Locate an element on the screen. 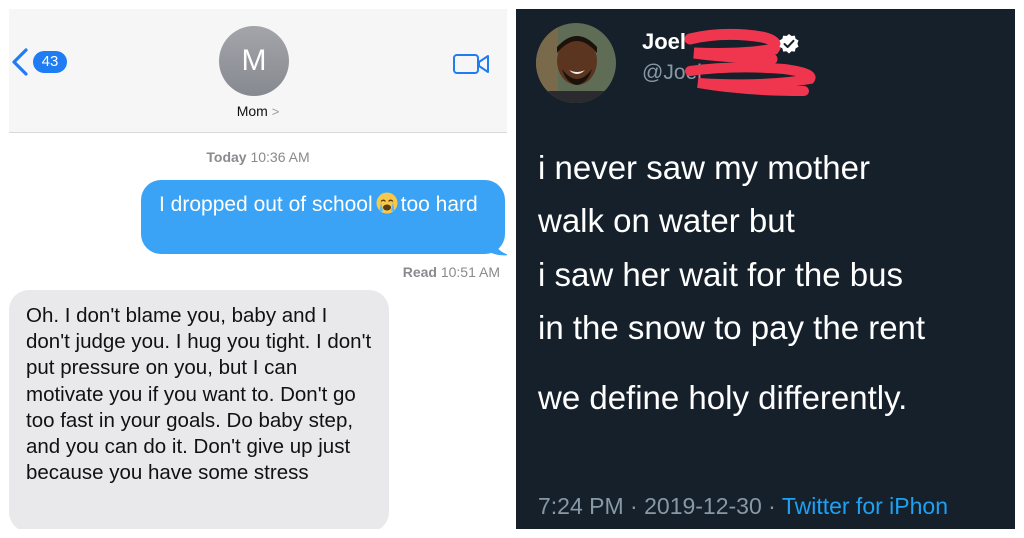 The width and height of the screenshot is (1024, 538). verified-badge-icon is located at coordinates (789, 44).